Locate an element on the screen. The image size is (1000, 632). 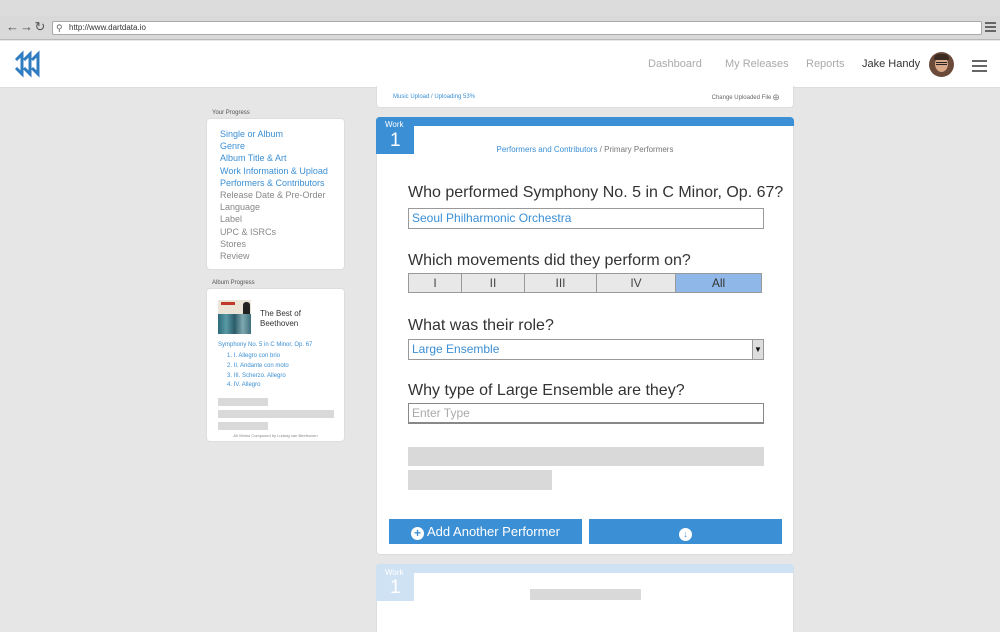
step-release-date: Release Date & Pre-Order is located at coordinates (273, 195).